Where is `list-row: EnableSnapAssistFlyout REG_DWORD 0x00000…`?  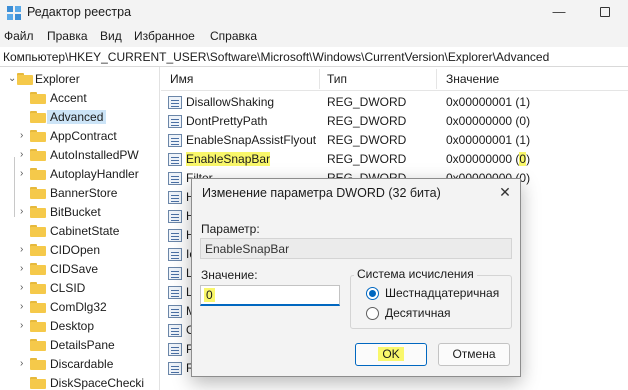
list-row: EnableSnapAssistFlyout REG_DWORD 0x00000… is located at coordinates (394, 140).